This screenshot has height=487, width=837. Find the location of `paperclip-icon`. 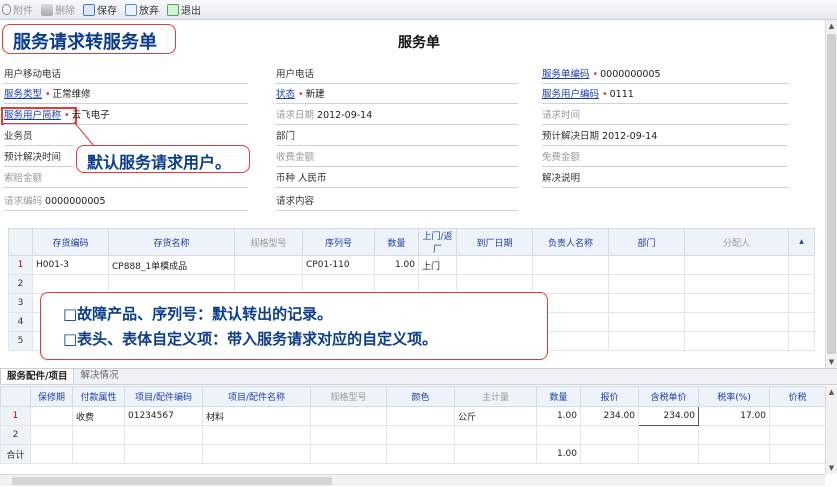

paperclip-icon is located at coordinates (6, 9).